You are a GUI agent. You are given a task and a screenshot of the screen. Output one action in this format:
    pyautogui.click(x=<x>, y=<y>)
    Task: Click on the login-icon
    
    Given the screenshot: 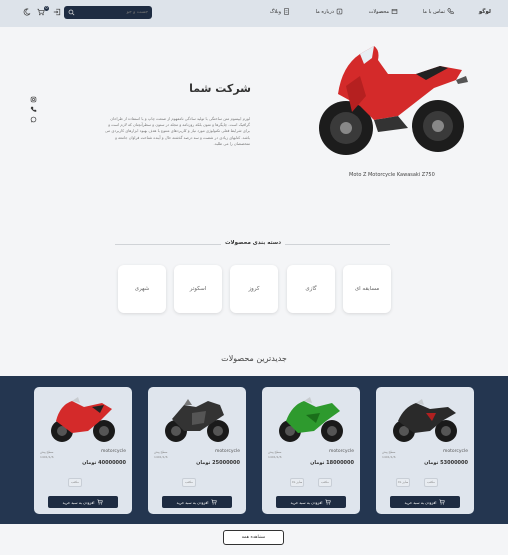 What is the action you would take?
    pyautogui.click(x=57, y=12)
    